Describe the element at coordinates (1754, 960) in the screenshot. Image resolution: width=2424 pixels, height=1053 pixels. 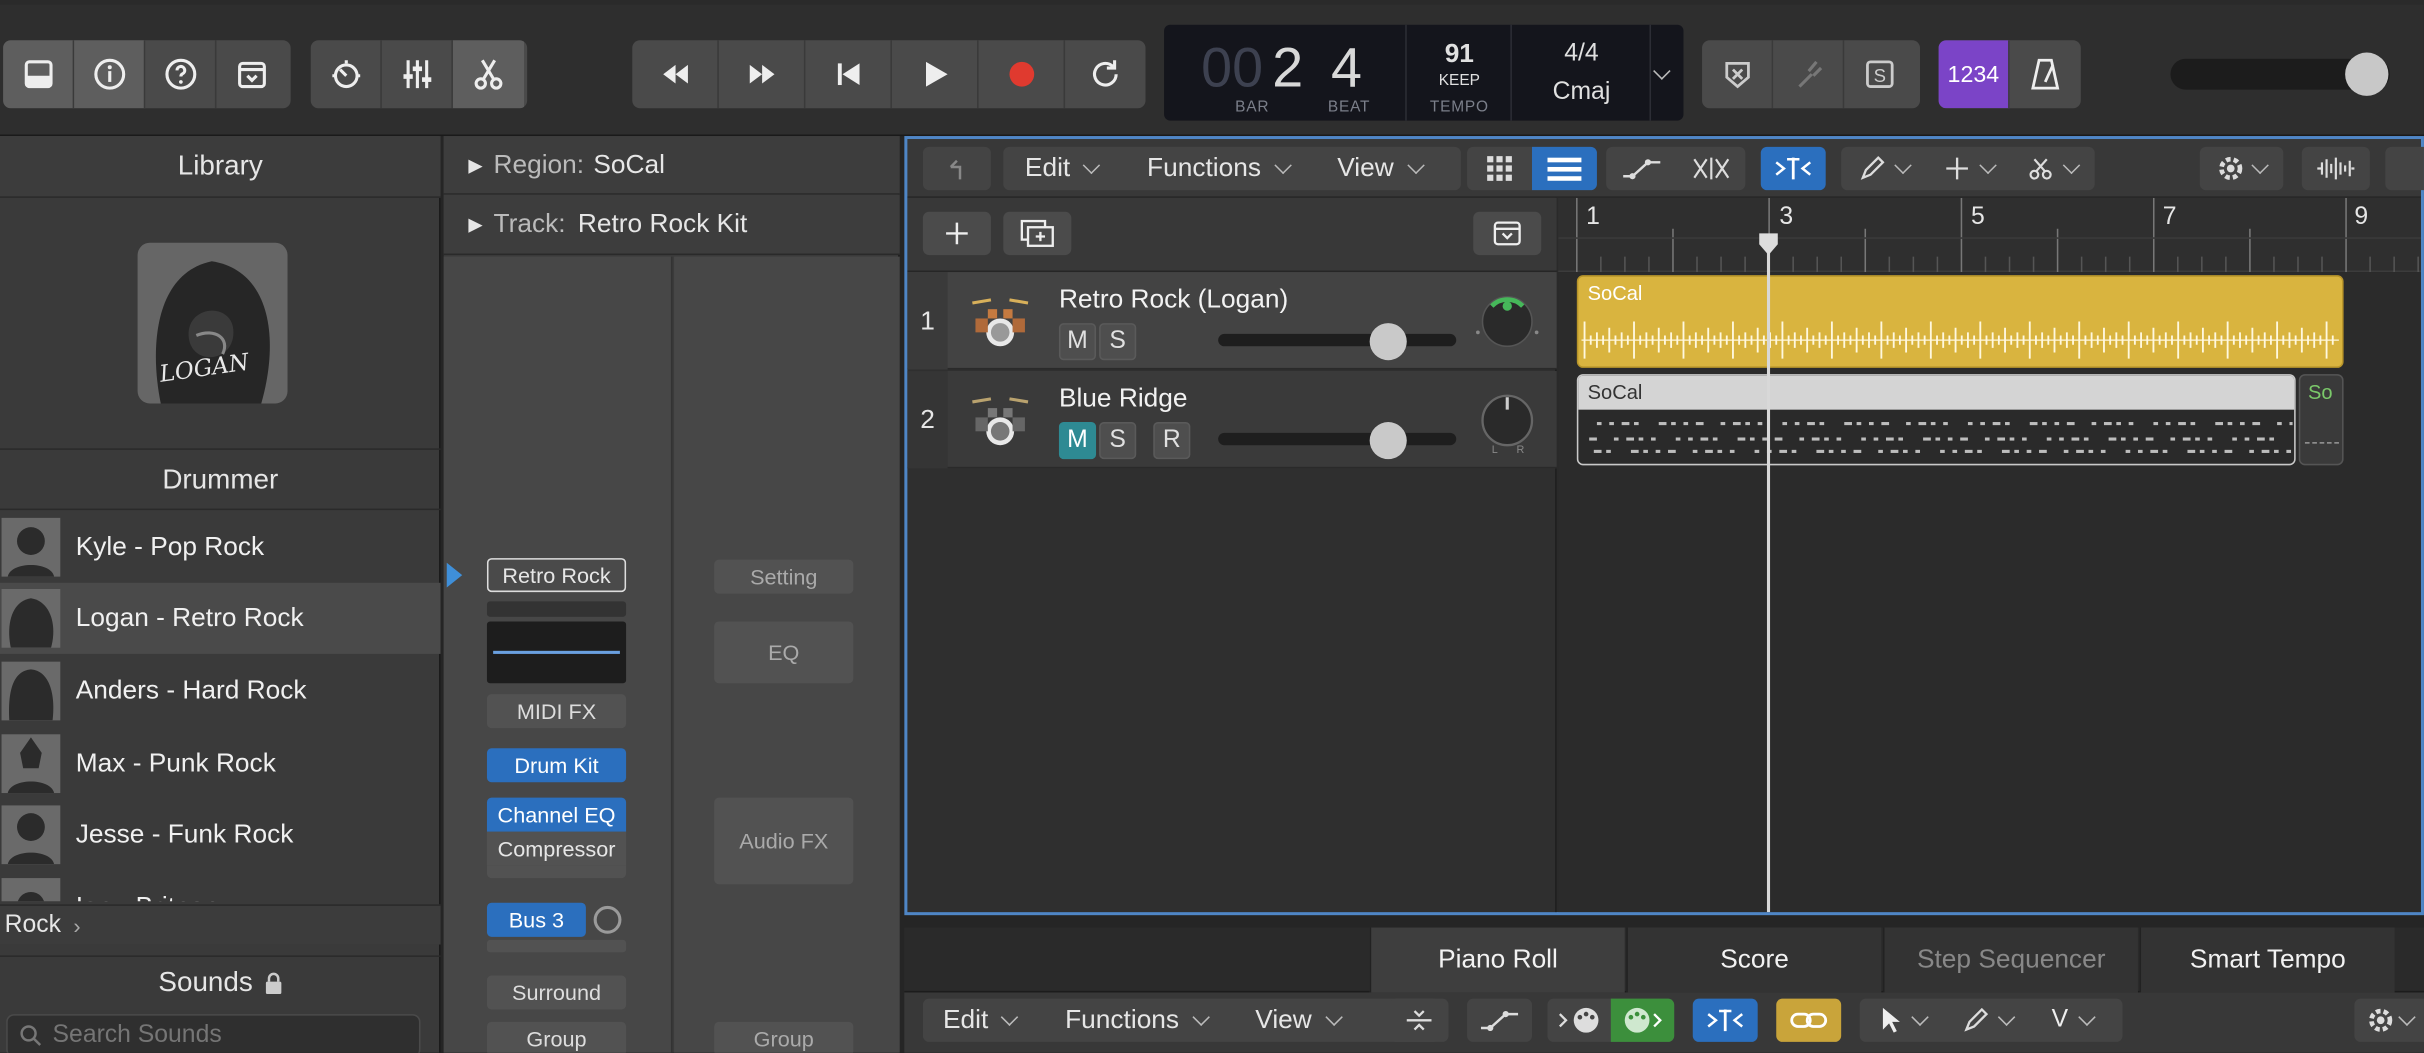
I see `tab-score: Score` at that location.